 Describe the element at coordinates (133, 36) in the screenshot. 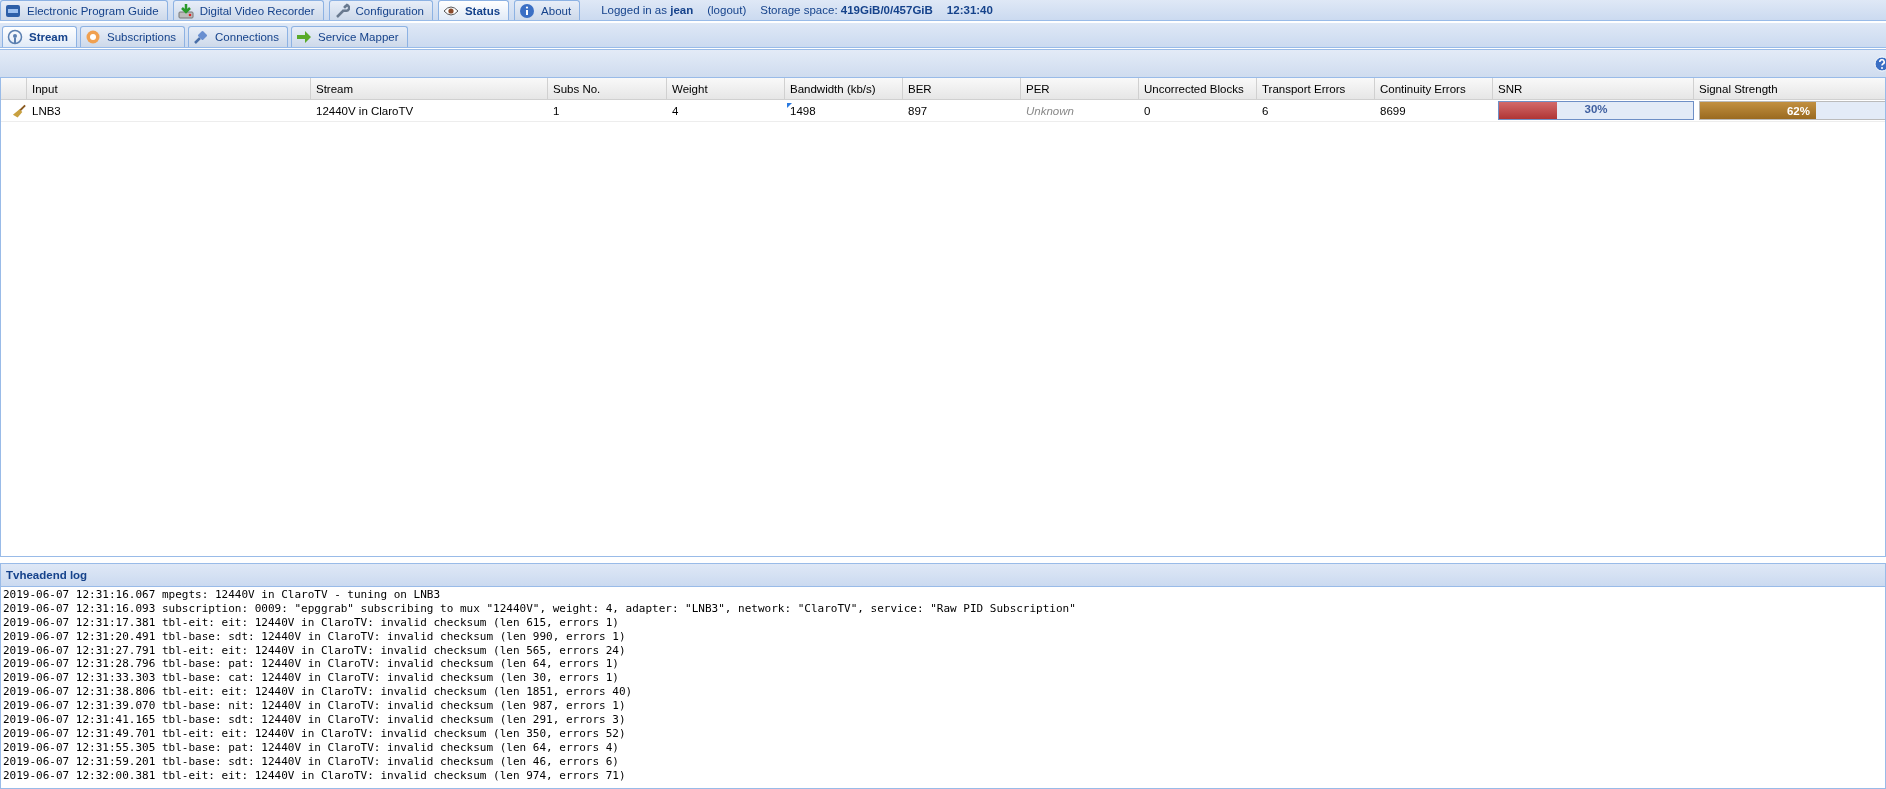

I see `sub-tab: Subscriptions` at that location.